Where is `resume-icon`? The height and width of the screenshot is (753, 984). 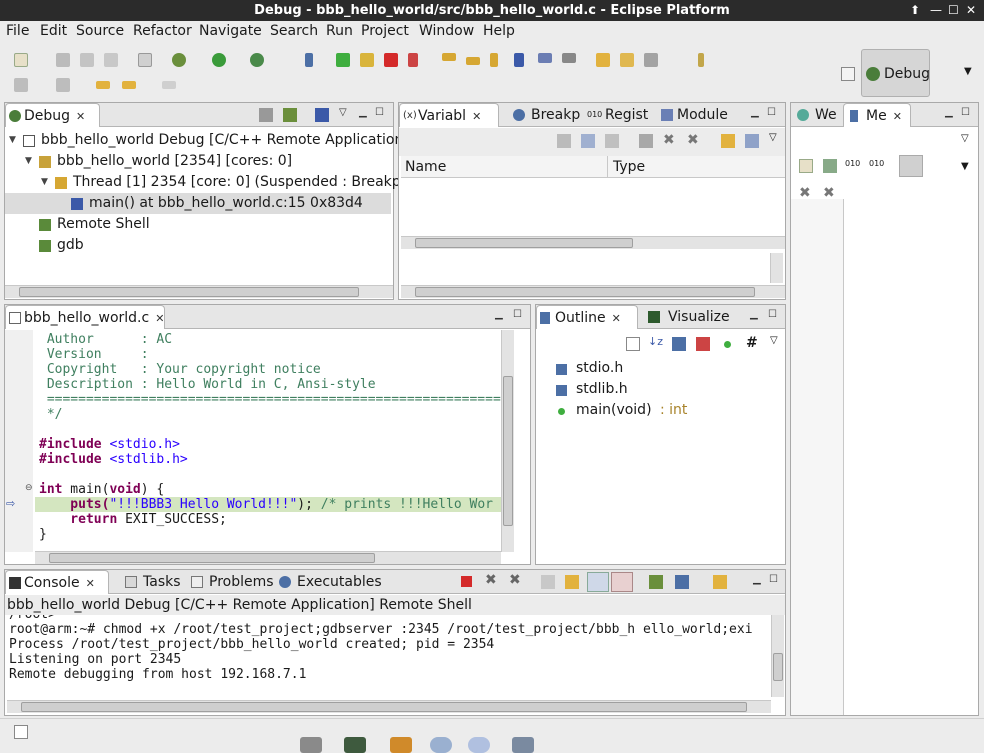 resume-icon is located at coordinates (343, 60).